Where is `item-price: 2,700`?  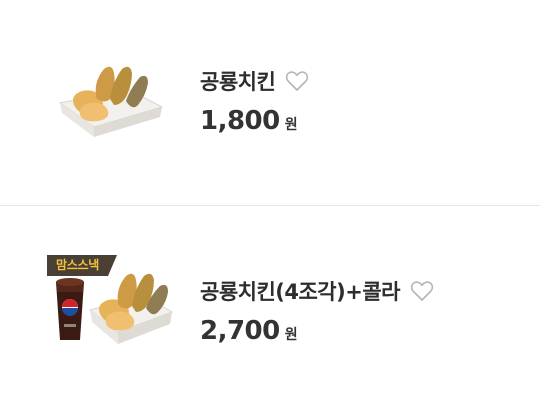 item-price: 2,700 is located at coordinates (240, 331).